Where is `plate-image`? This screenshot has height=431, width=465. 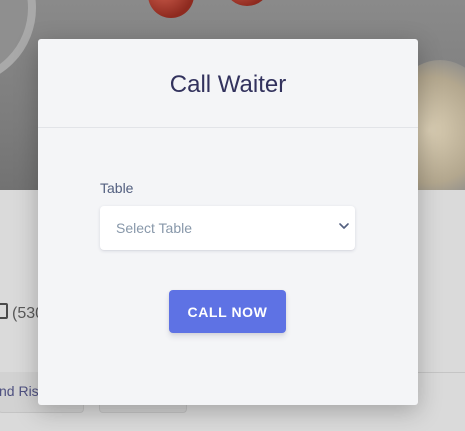 plate-image is located at coordinates (18, 43).